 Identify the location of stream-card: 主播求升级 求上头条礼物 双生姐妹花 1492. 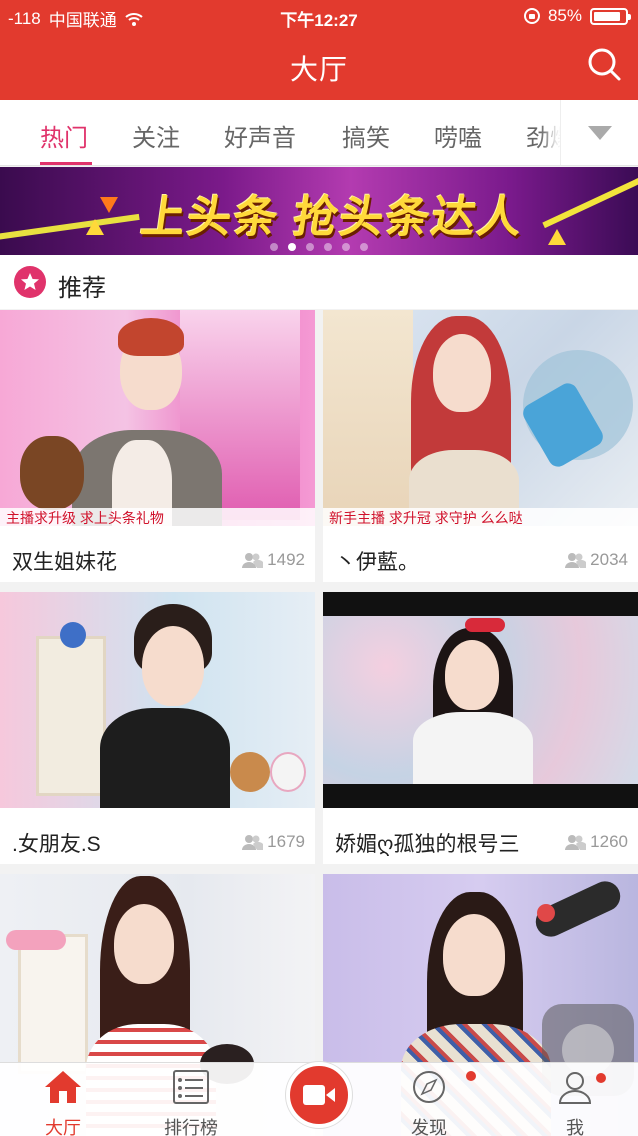
(157, 446).